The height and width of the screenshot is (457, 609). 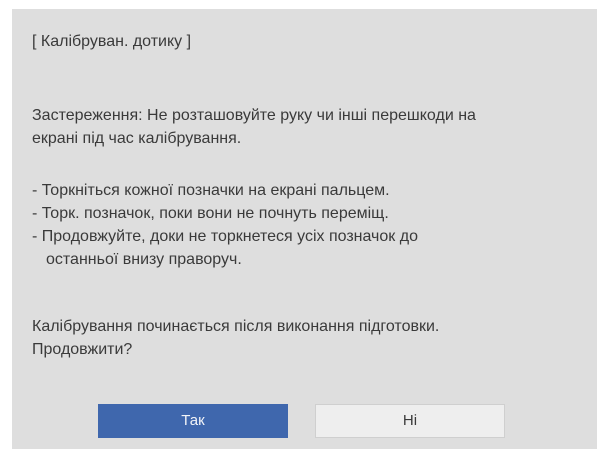 I want to click on dialog-title: [ Калібруван. дотику ], so click(x=112, y=41).